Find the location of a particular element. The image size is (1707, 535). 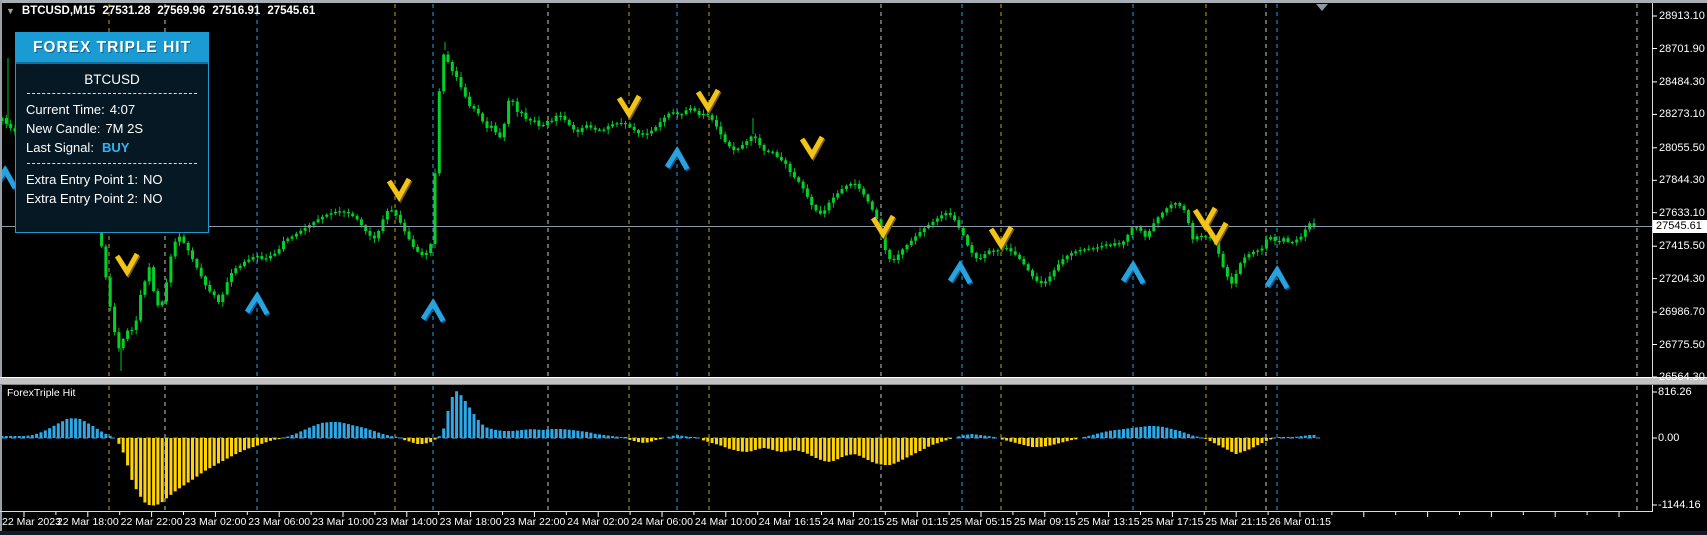

ohlc-low: 27516.91 is located at coordinates (236, 11).